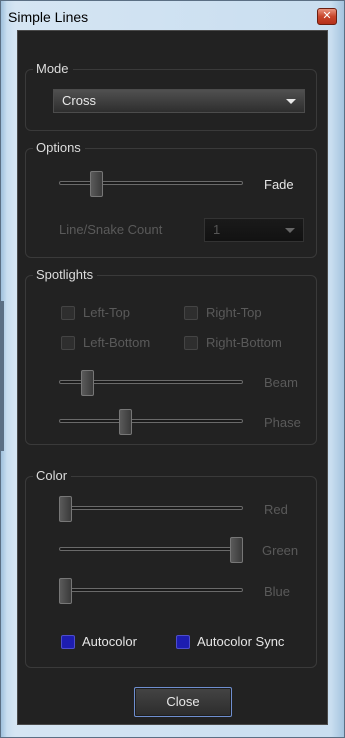 The image size is (345, 738). What do you see at coordinates (280, 550) in the screenshot?
I see `green-label: Green` at bounding box center [280, 550].